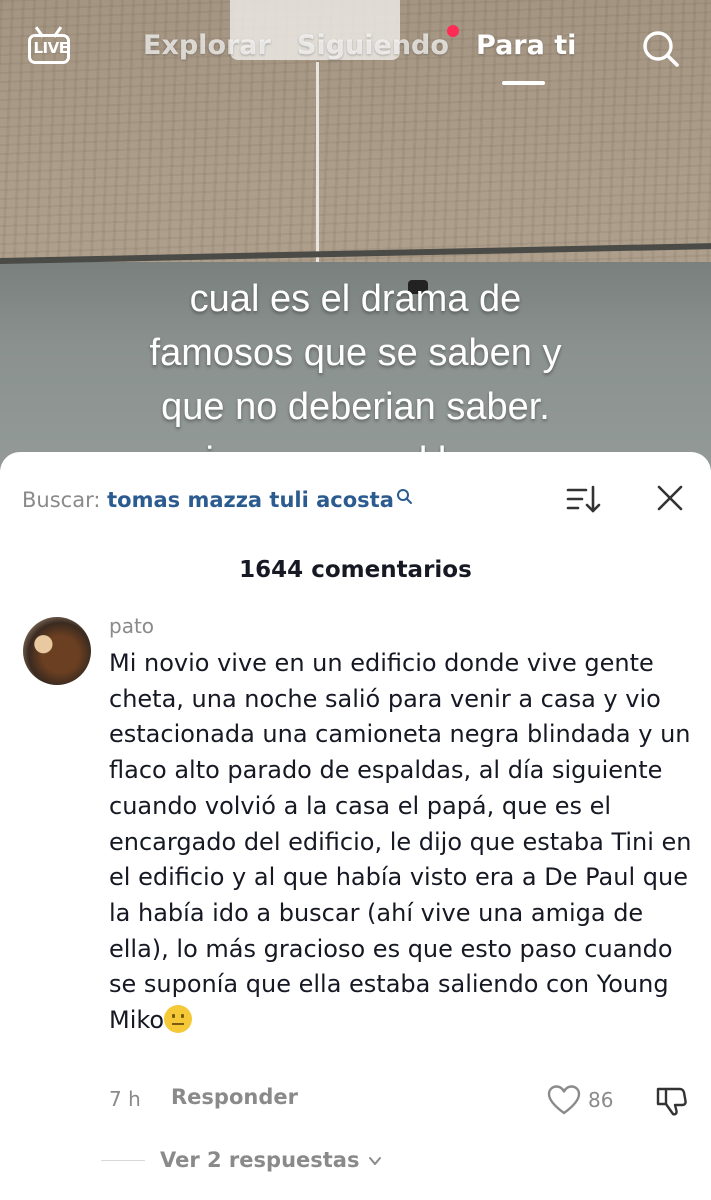 Image resolution: width=711 pixels, height=1200 pixels. I want to click on active-tab-indicator, so click(523, 83).